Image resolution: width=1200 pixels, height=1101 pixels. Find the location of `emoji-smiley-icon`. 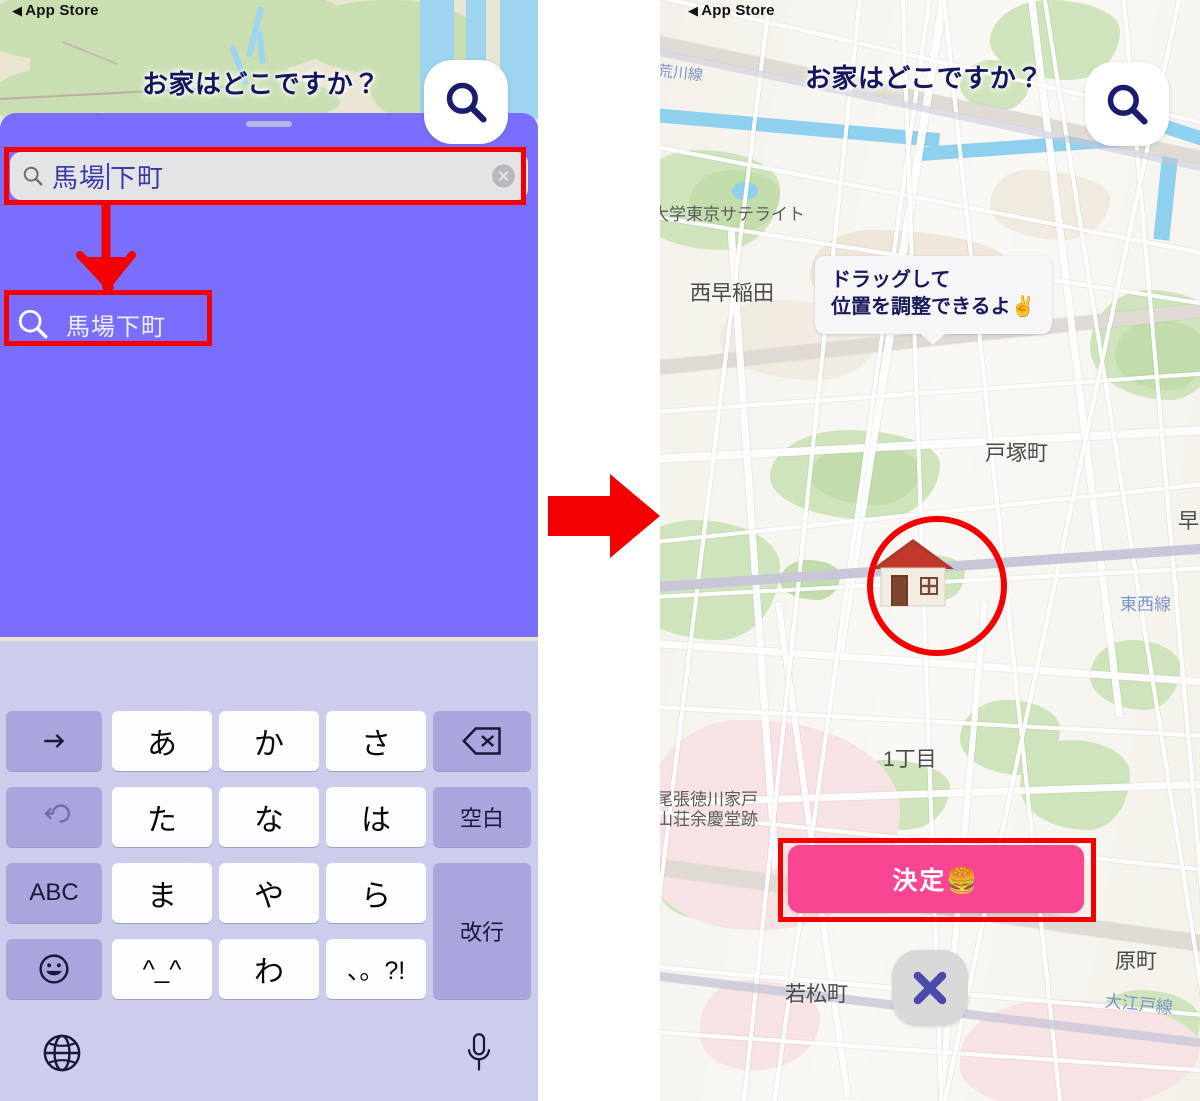

emoji-smiley-icon is located at coordinates (54, 969).